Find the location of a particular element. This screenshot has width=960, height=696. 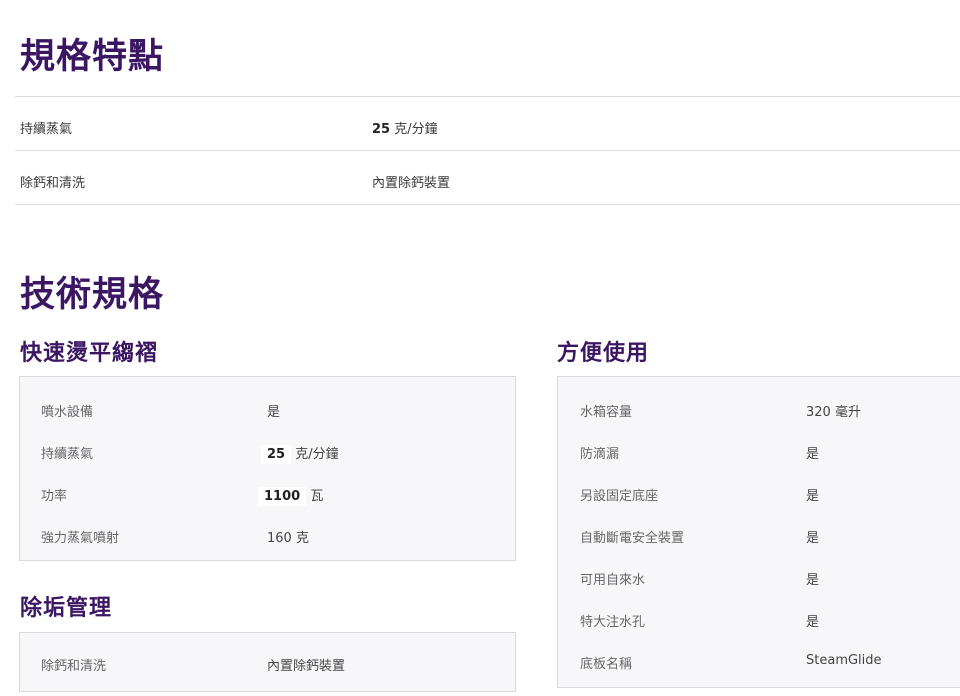

row-label: 強力蒸氣噴射 is located at coordinates (80, 538).